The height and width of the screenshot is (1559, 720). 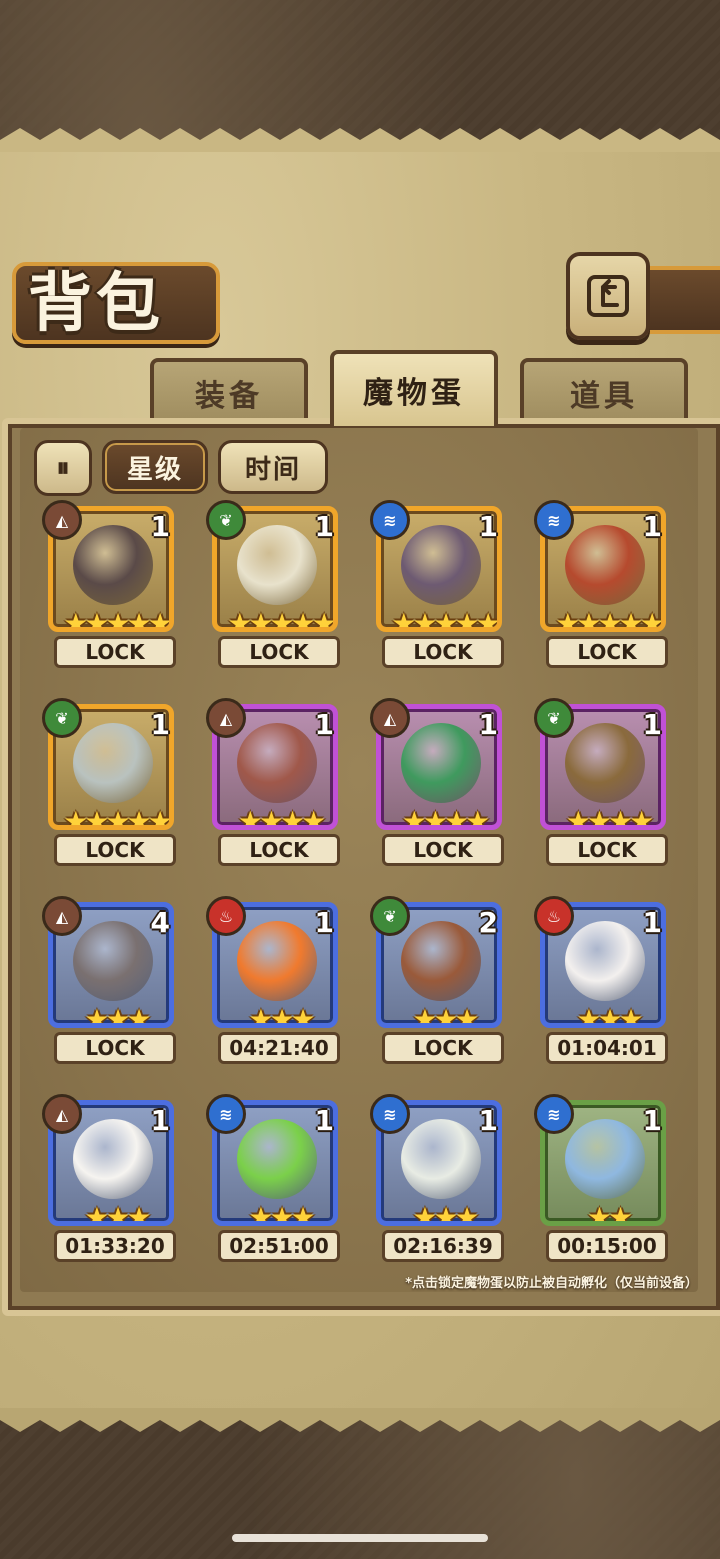 What do you see at coordinates (680, 300) in the screenshot?
I see `back-rail` at bounding box center [680, 300].